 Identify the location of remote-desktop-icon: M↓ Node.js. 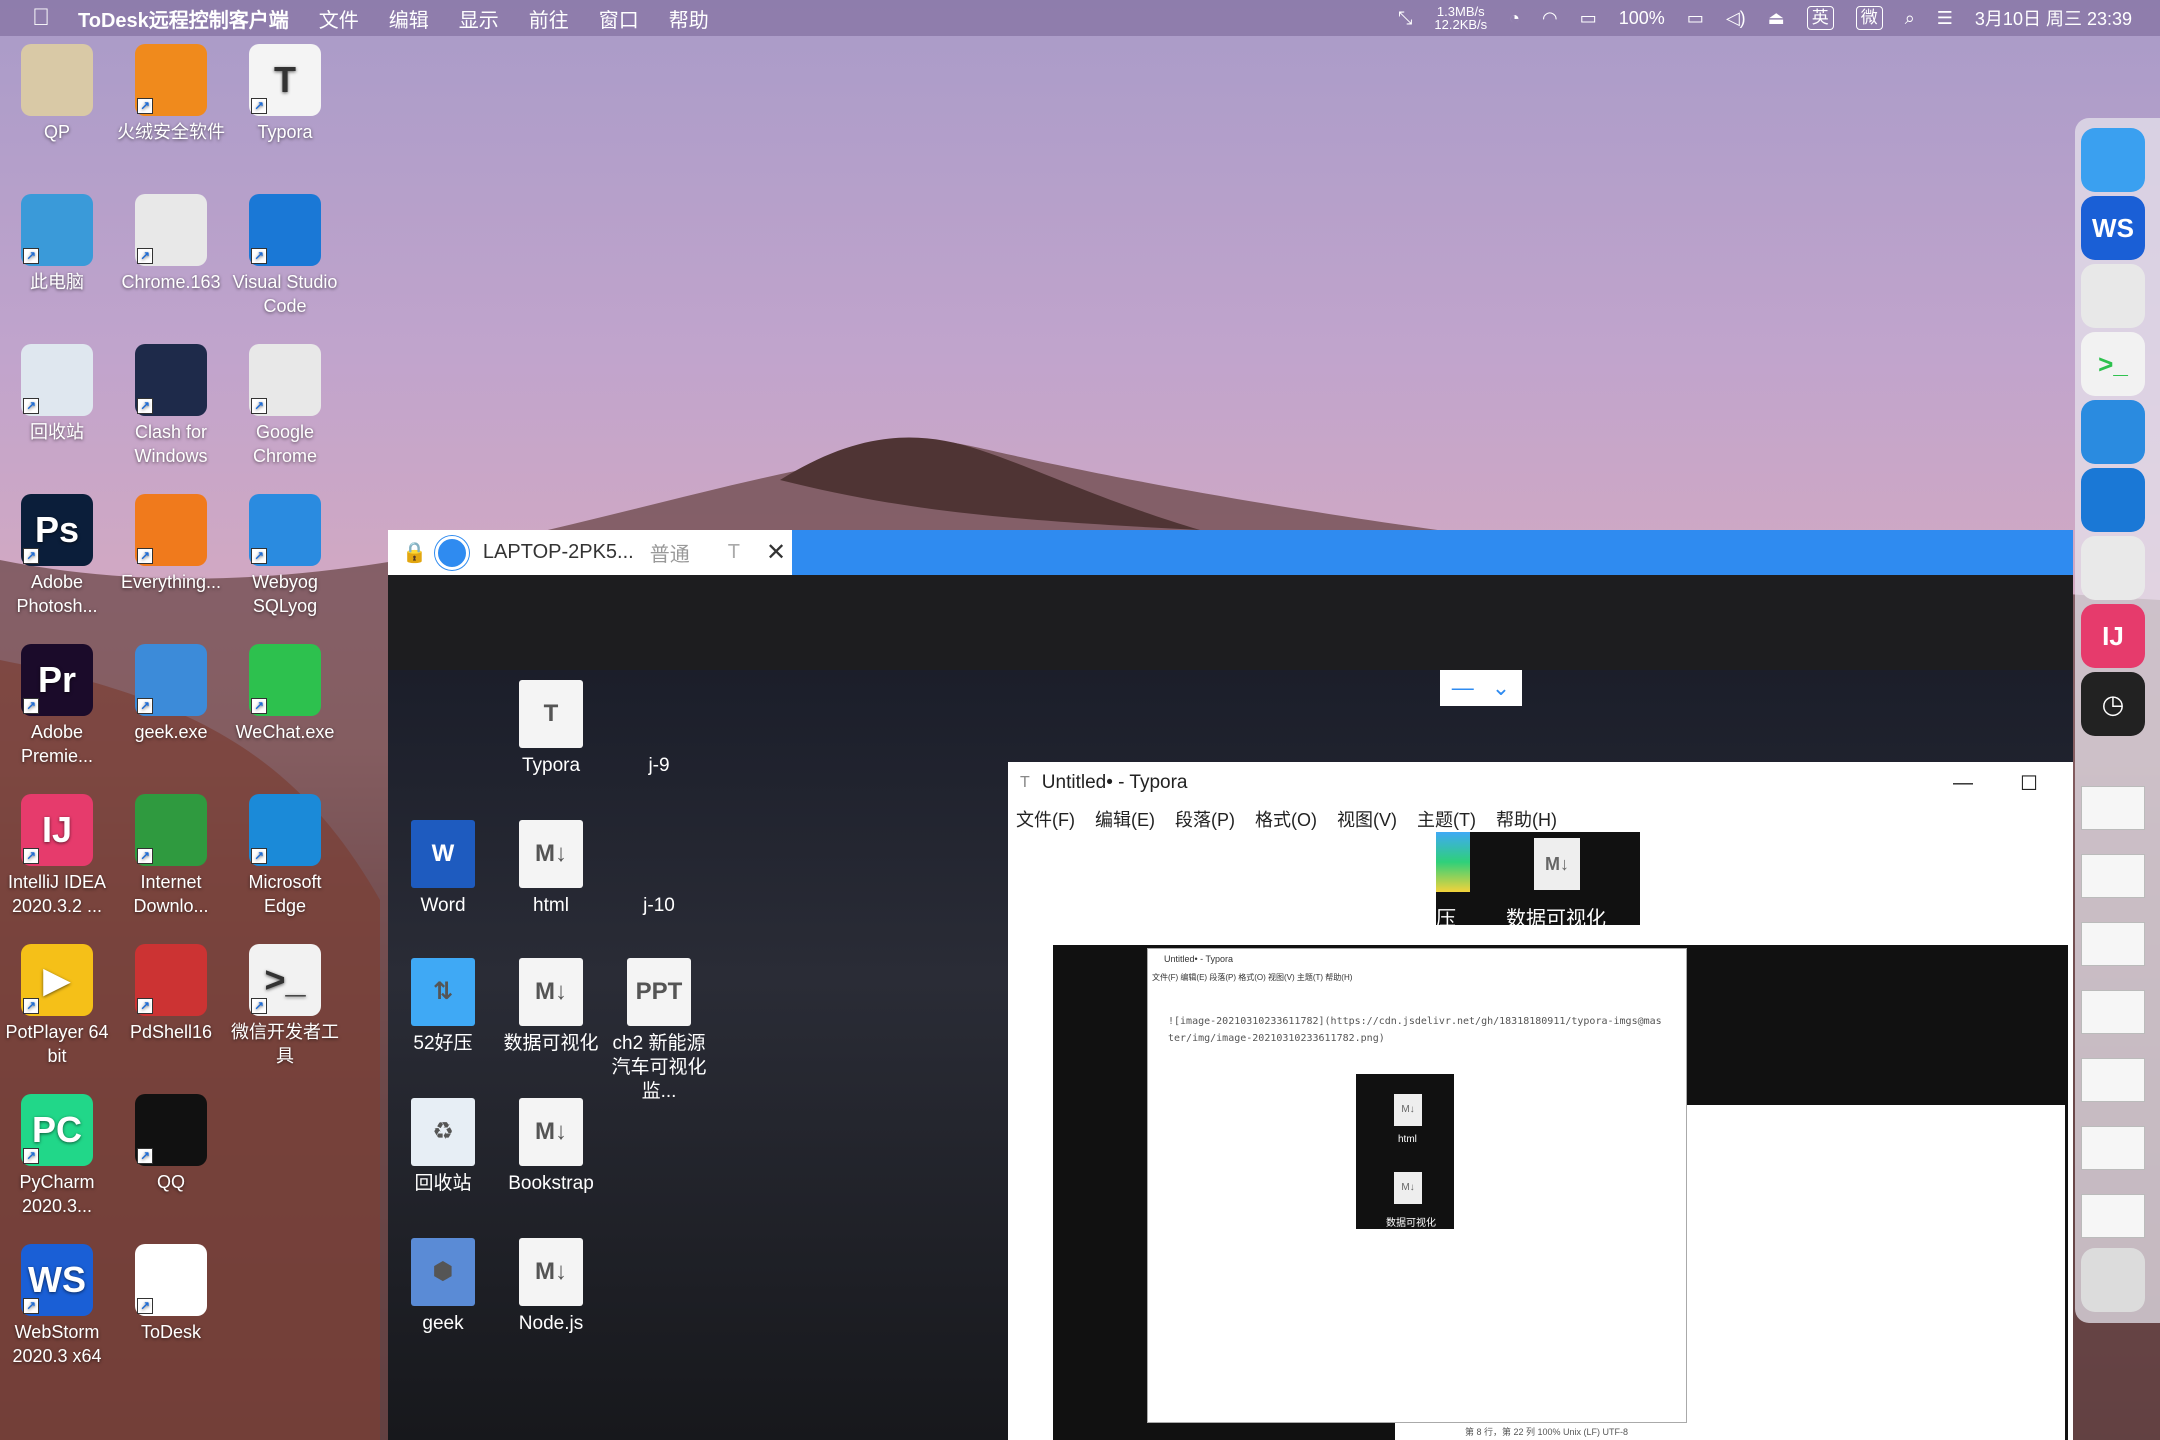
(551, 1287).